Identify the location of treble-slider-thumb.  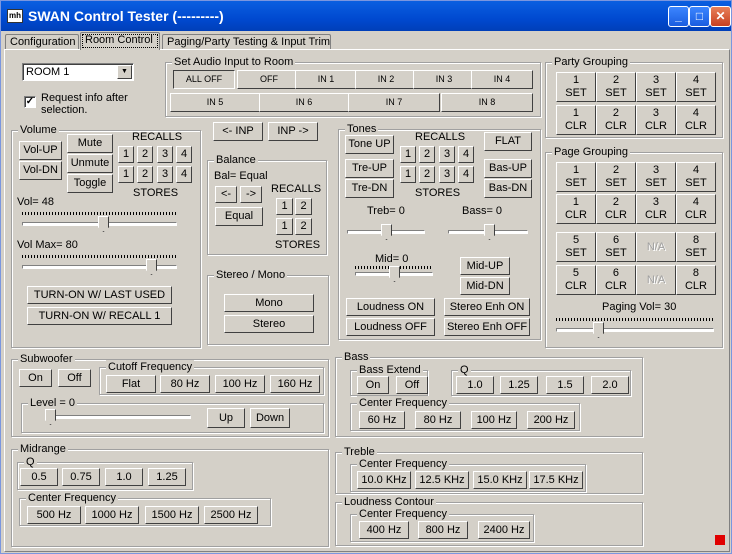
(386, 232).